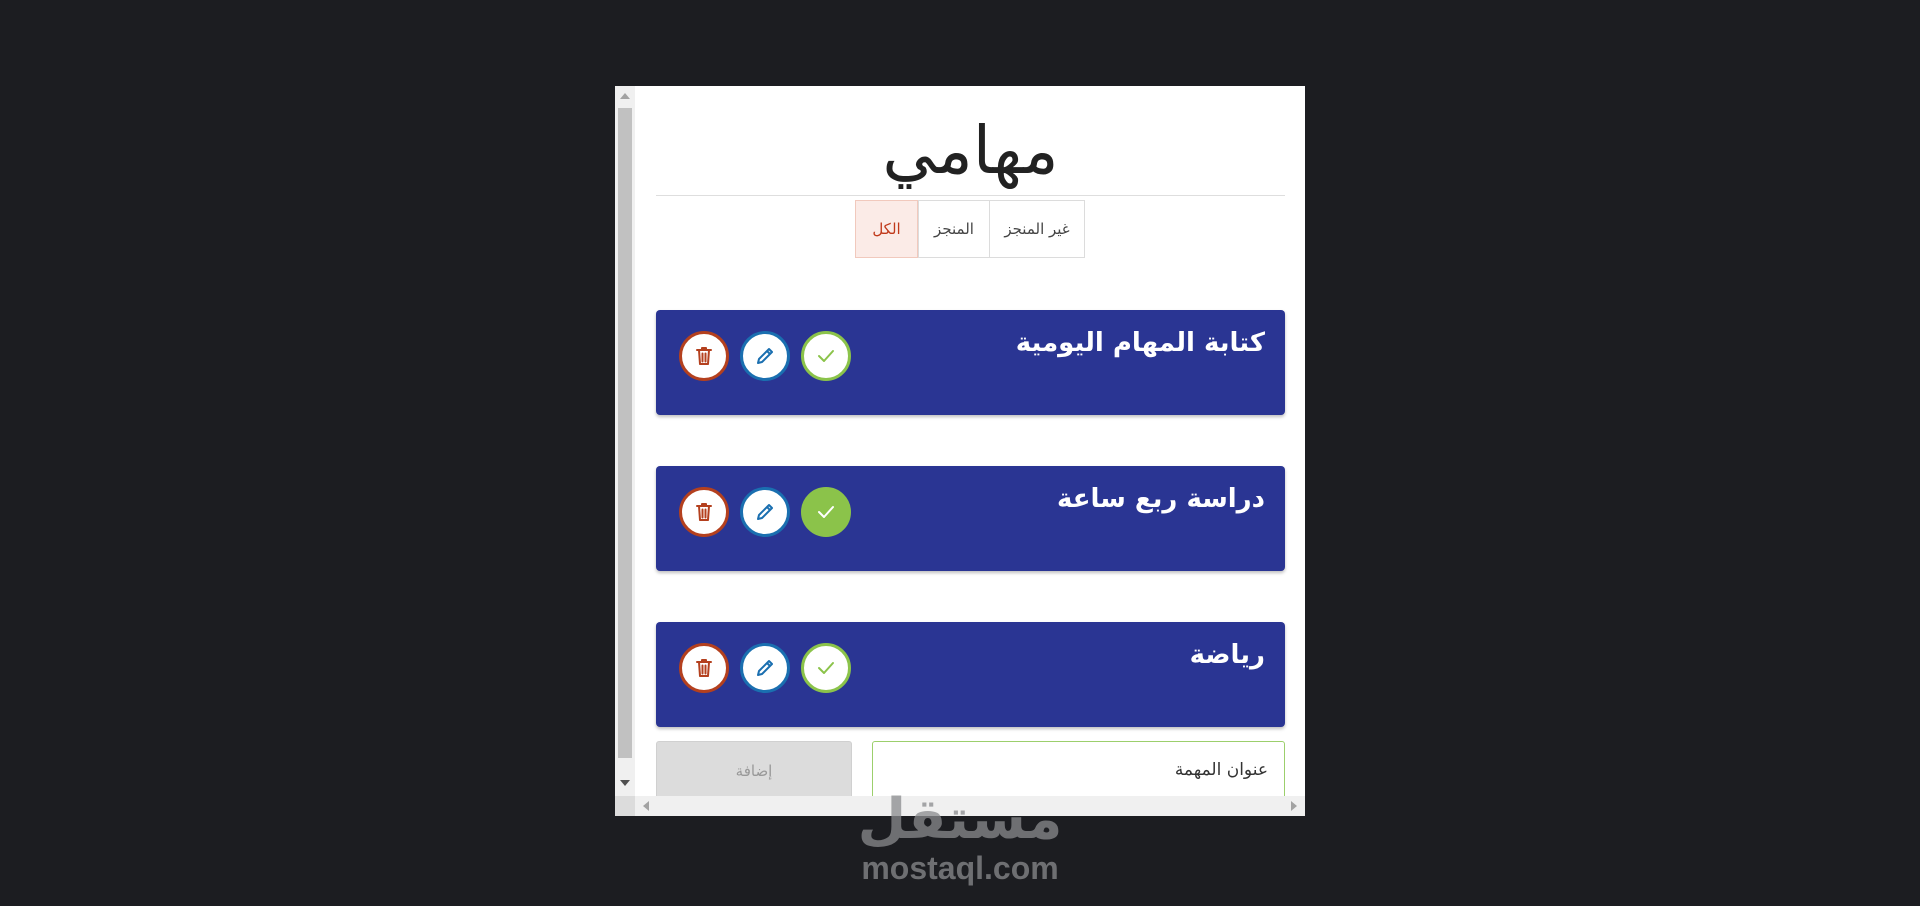 The image size is (1920, 906). What do you see at coordinates (886, 229) in the screenshot?
I see `tab-all: الكل` at bounding box center [886, 229].